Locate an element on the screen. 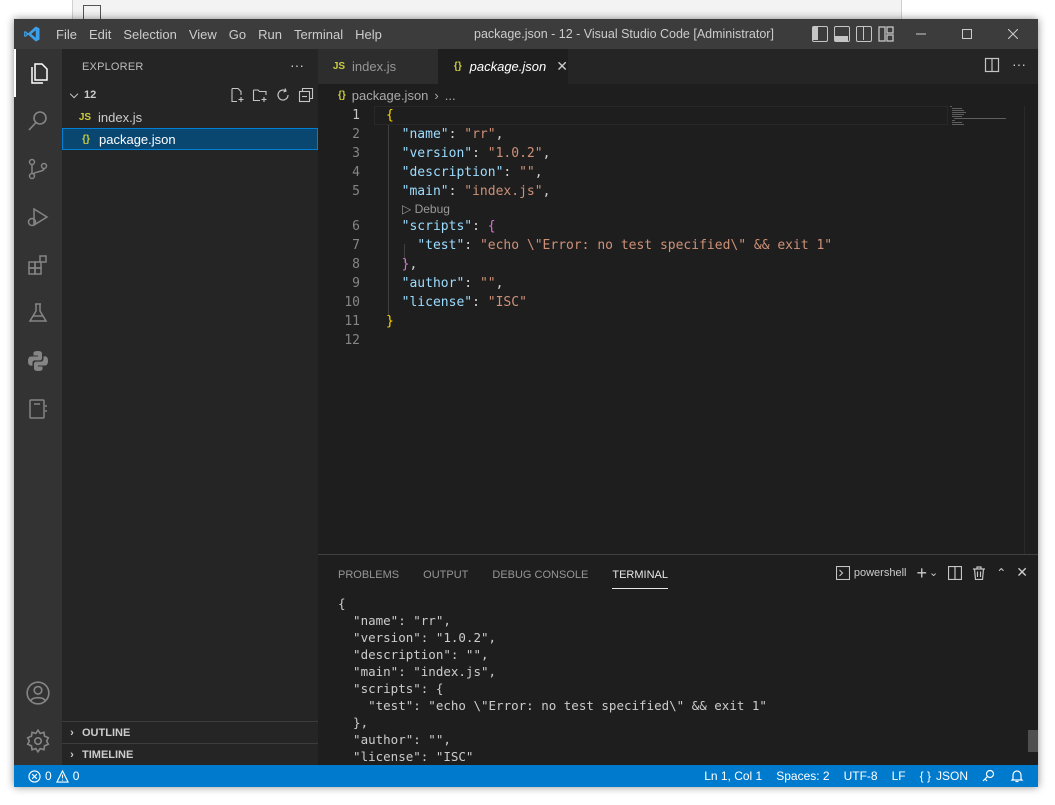  close-window-button is located at coordinates (1013, 34).